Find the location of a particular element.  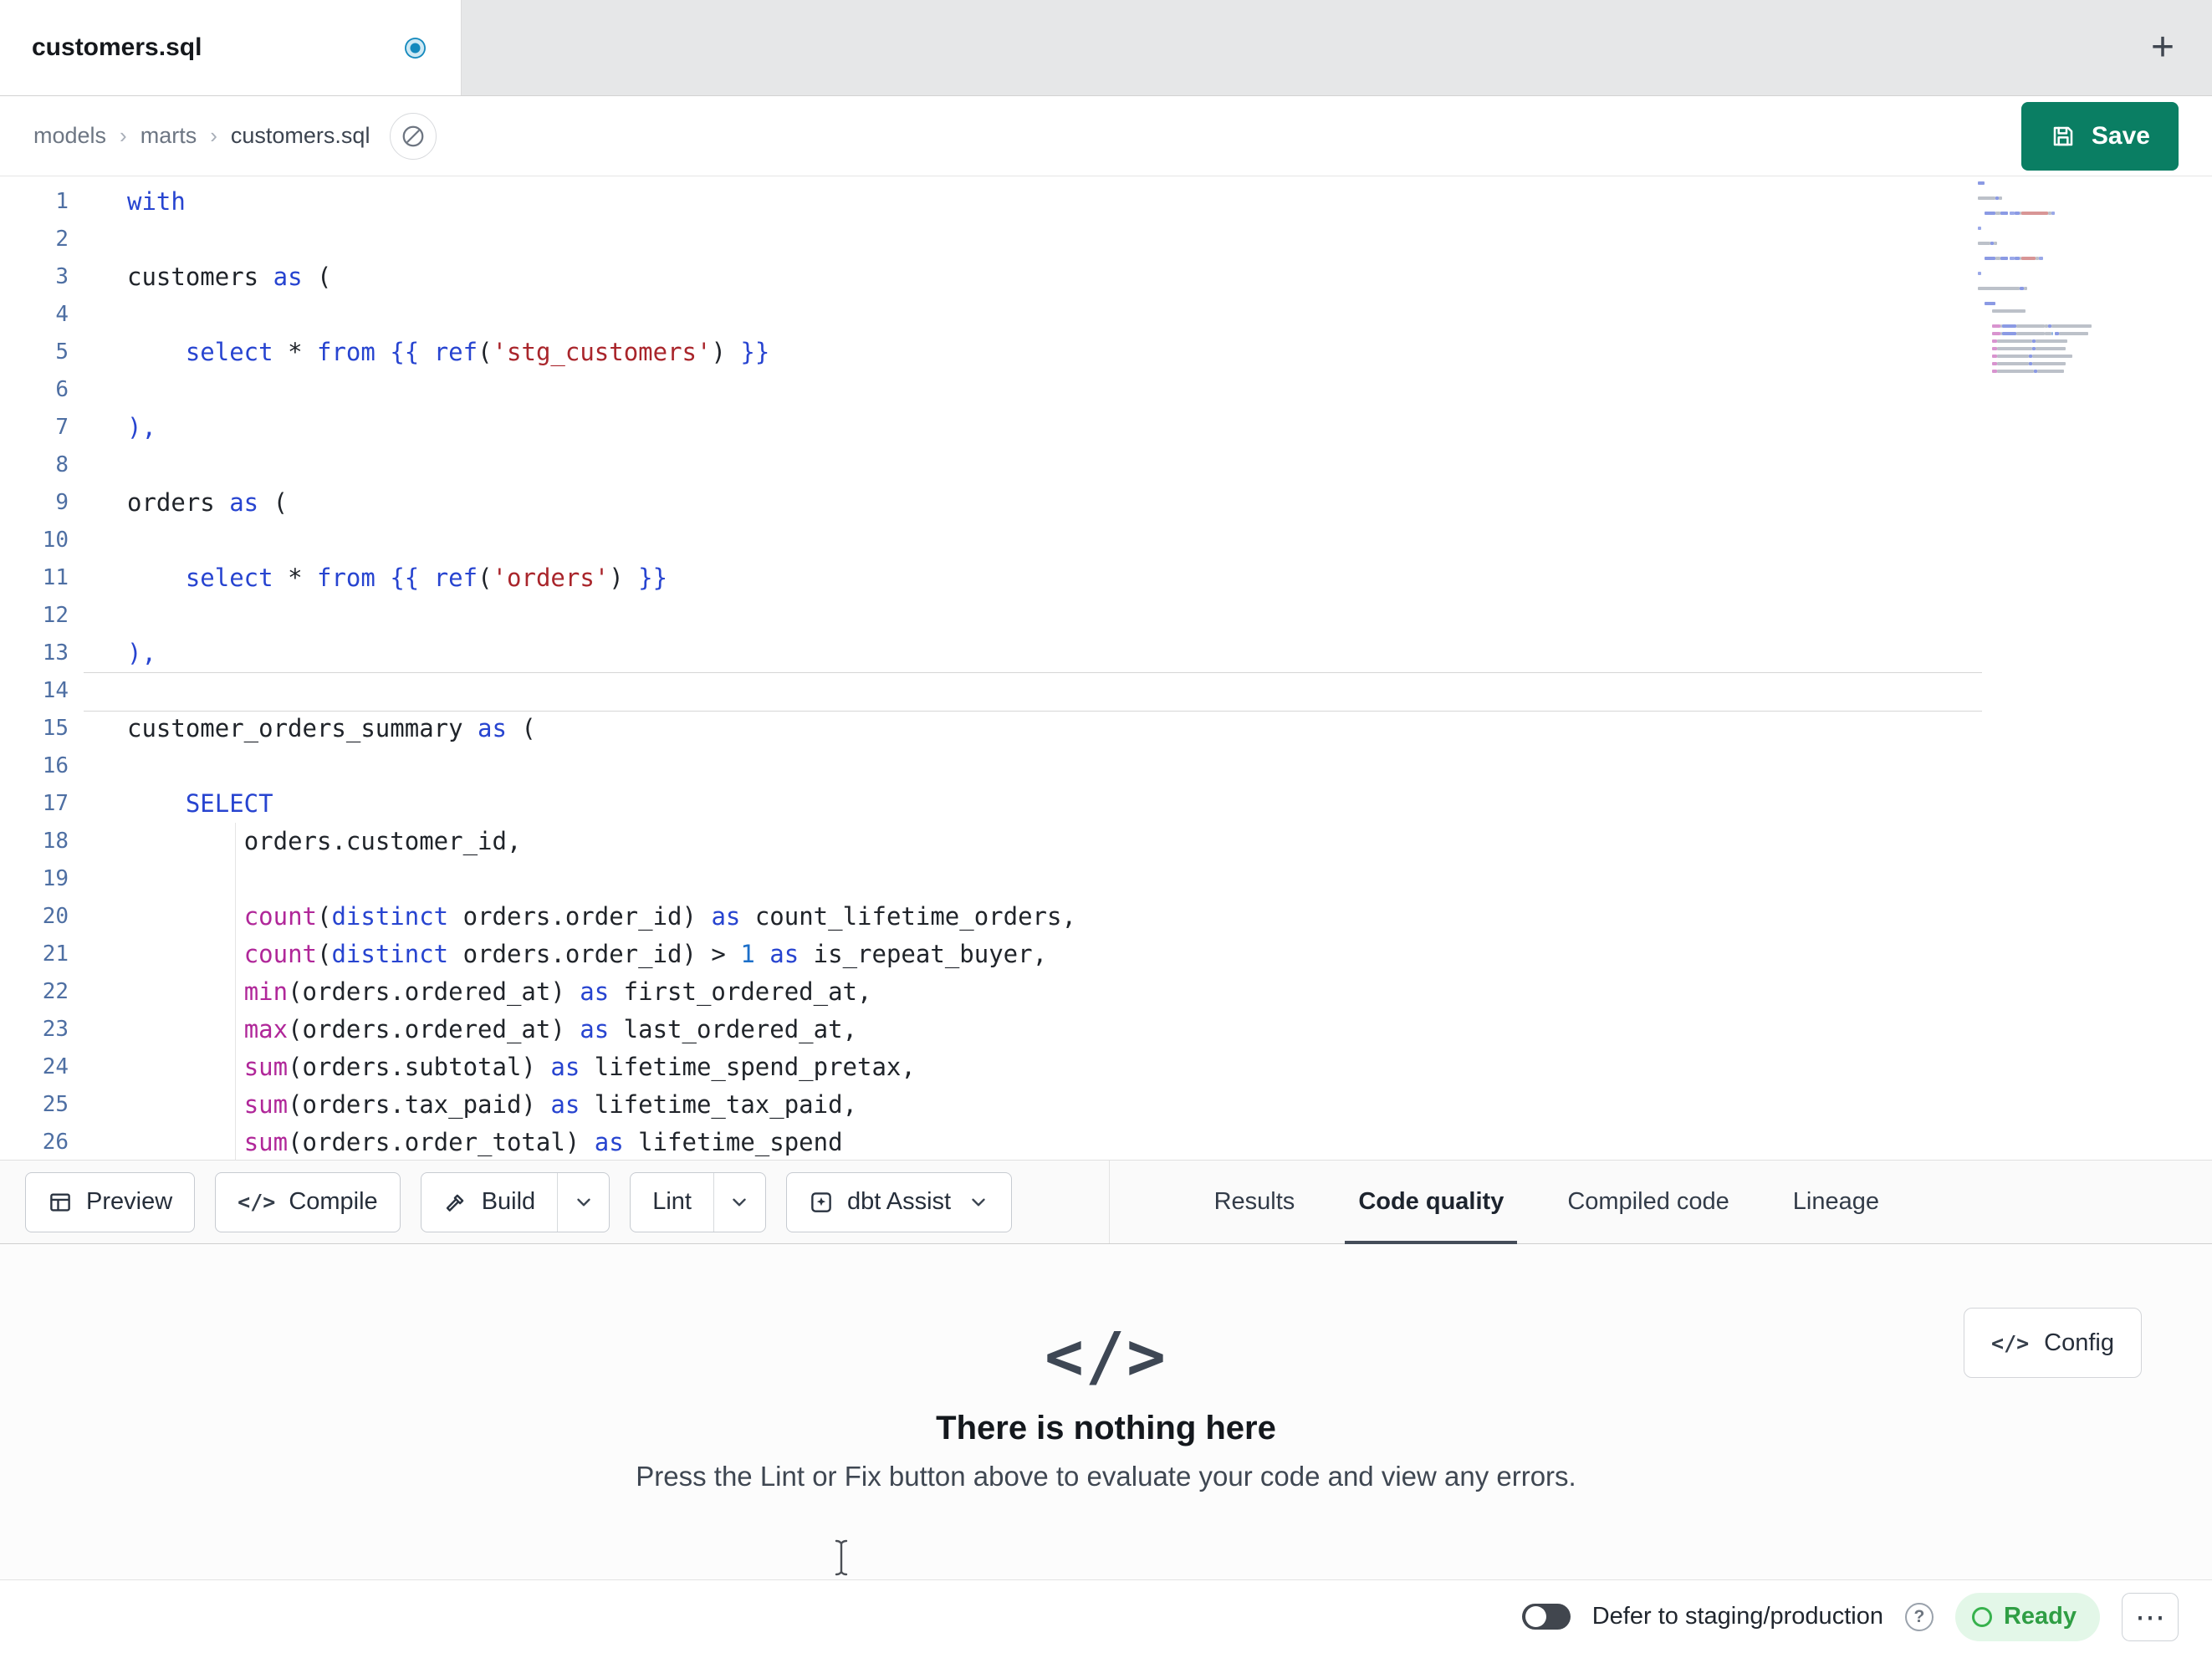

code-token: lifetime_tax_paid, is located at coordinates (719, 1104).